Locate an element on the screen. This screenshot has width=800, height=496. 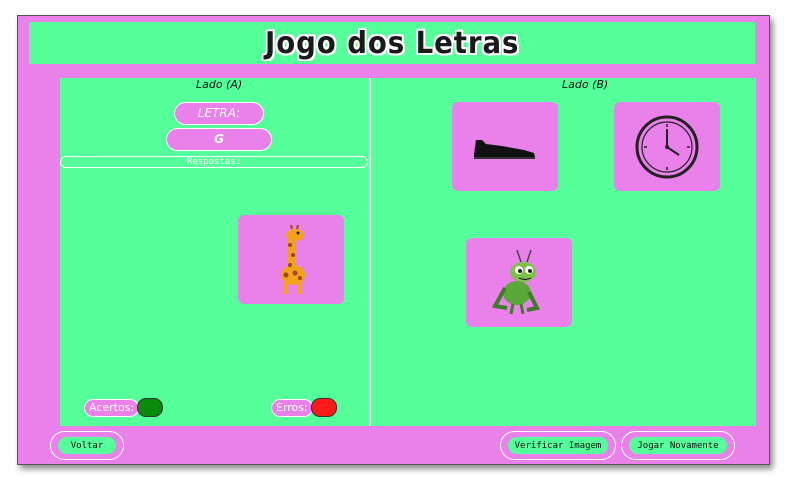
side-a-label: Lado (A) is located at coordinates (219, 84).